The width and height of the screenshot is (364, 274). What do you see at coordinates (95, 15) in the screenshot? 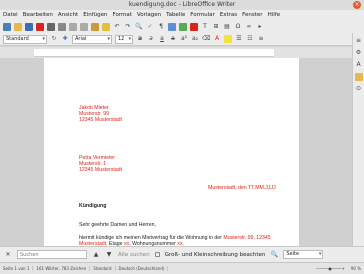
I see `menu-einfuegen: Einfügen` at bounding box center [95, 15].